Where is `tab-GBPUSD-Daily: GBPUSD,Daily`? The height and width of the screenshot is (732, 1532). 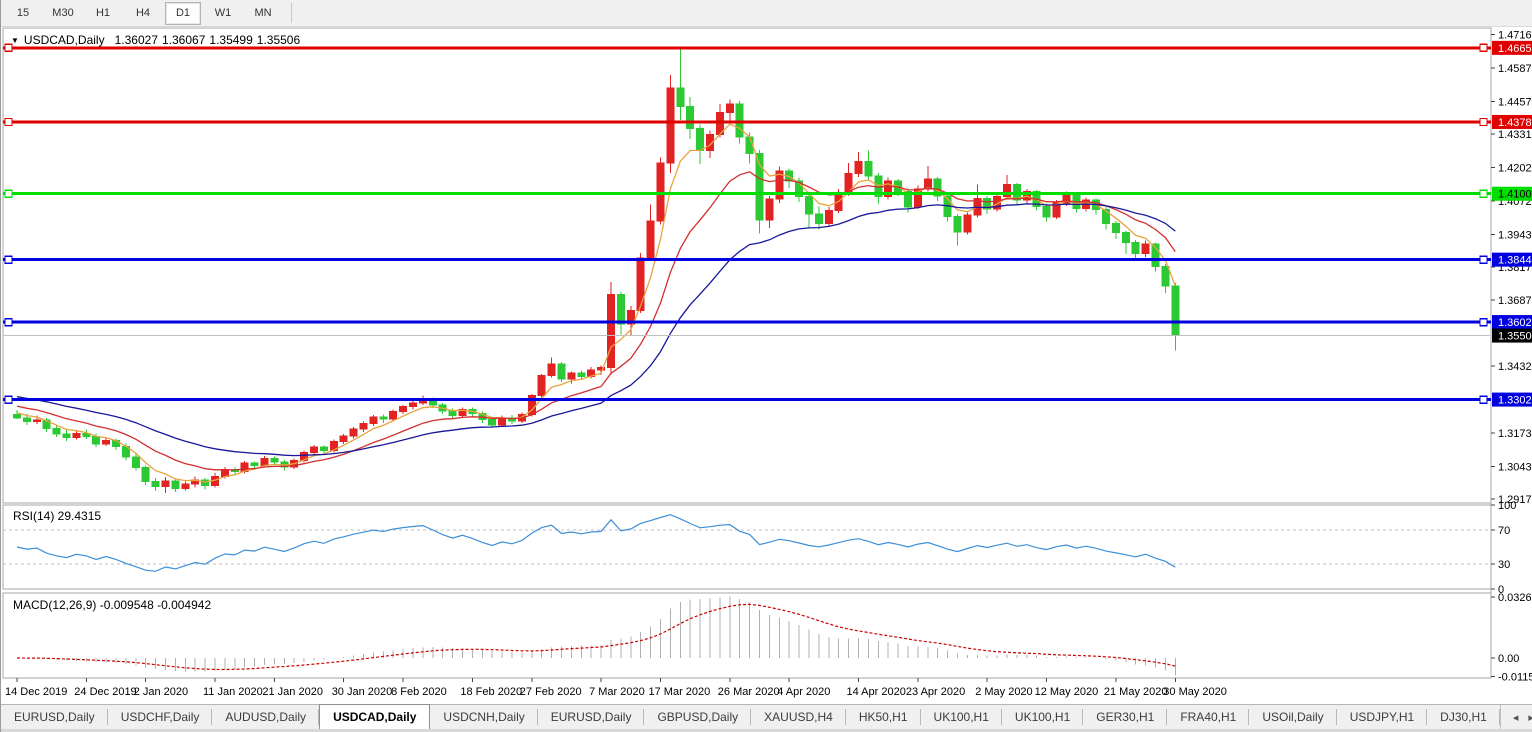
tab-GBPUSD-Daily: GBPUSD,Daily is located at coordinates (697, 717).